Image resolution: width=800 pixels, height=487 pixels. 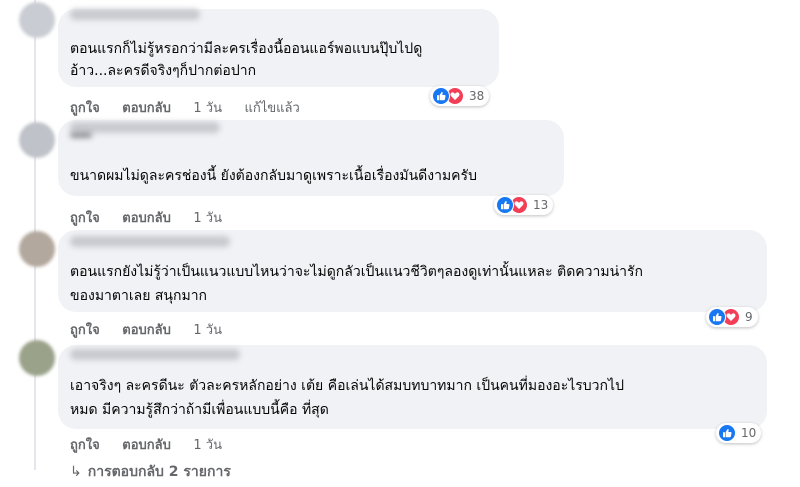 I want to click on comment-text-line: อ้าว...ละครดีจริงๆก็ปากต่อปาก, so click(x=163, y=71).